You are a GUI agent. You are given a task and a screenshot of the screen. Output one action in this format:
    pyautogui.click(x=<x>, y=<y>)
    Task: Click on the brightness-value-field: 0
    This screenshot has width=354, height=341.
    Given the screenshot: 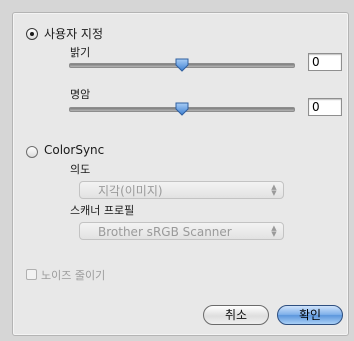 What is the action you would take?
    pyautogui.click(x=325, y=62)
    